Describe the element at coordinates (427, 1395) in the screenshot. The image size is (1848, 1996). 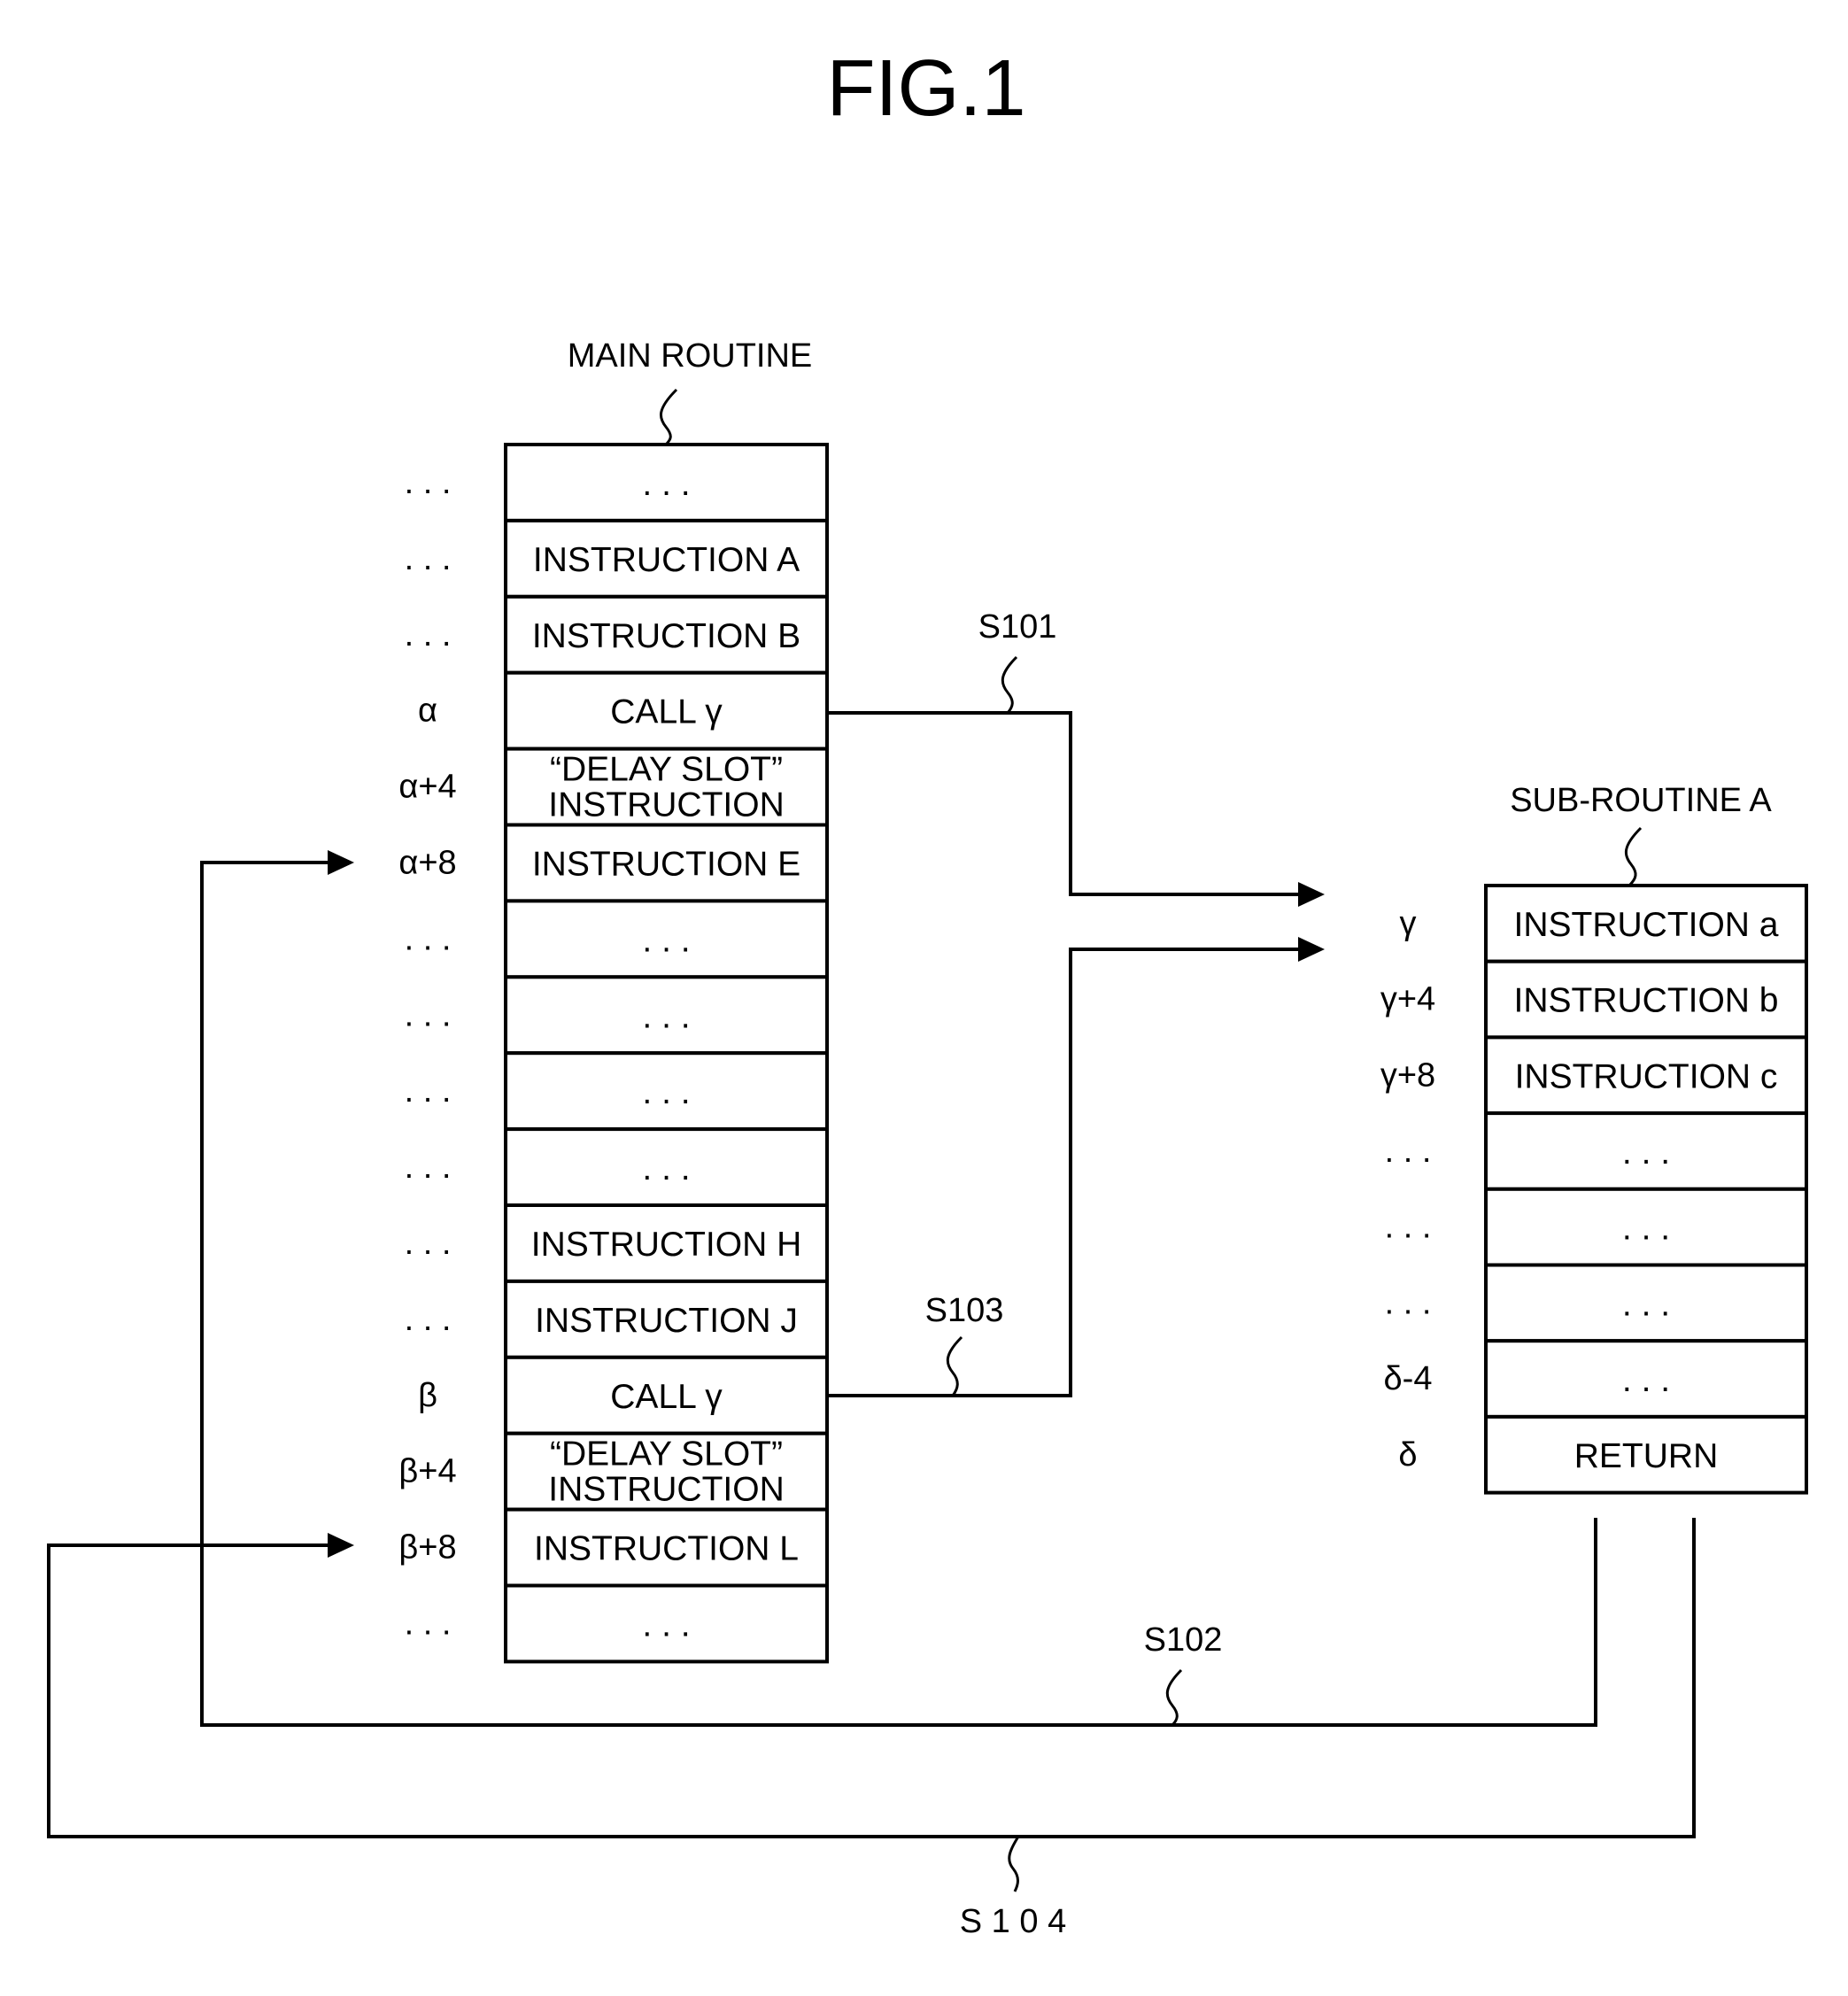
I see `address-label: β` at that location.